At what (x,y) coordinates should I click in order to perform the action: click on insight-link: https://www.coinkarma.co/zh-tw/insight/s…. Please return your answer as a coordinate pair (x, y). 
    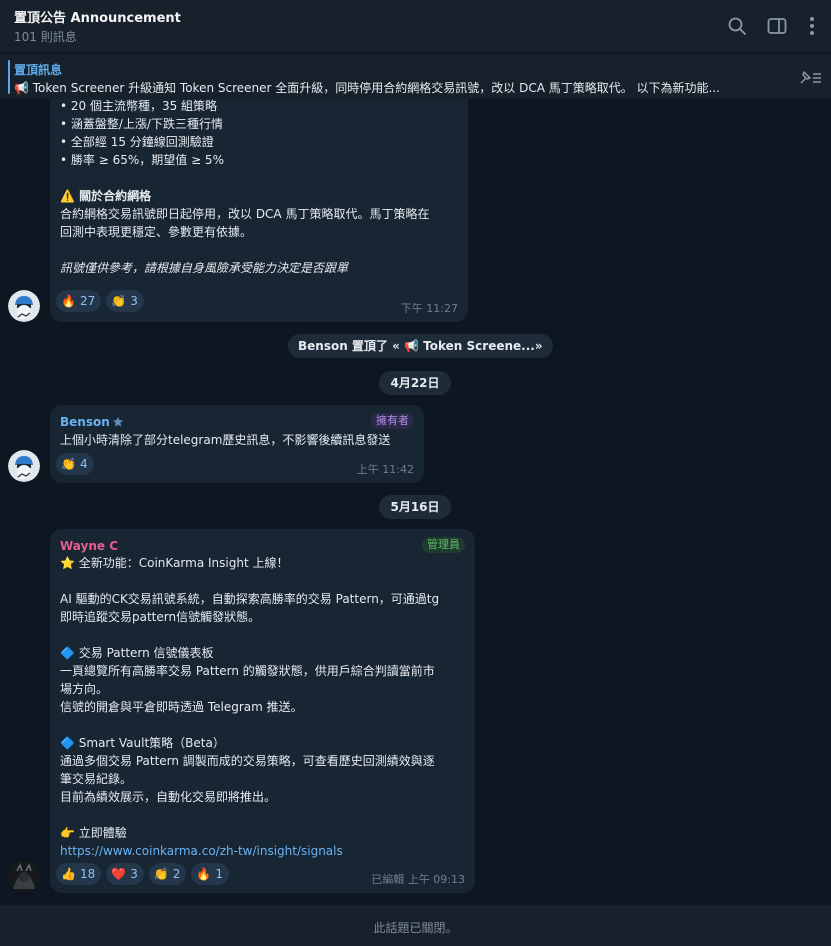
    Looking at the image, I should click on (249, 851).